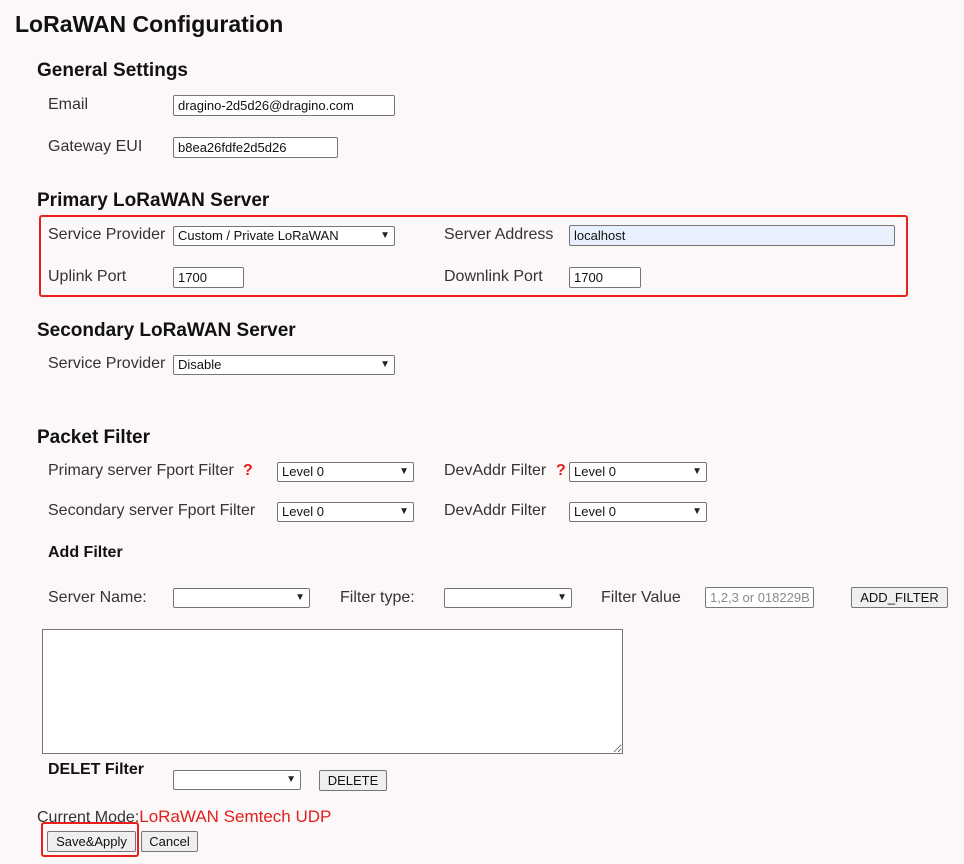  What do you see at coordinates (141, 470) in the screenshot?
I see `primary-fport-filter-label: Primary server Fport Filter` at bounding box center [141, 470].